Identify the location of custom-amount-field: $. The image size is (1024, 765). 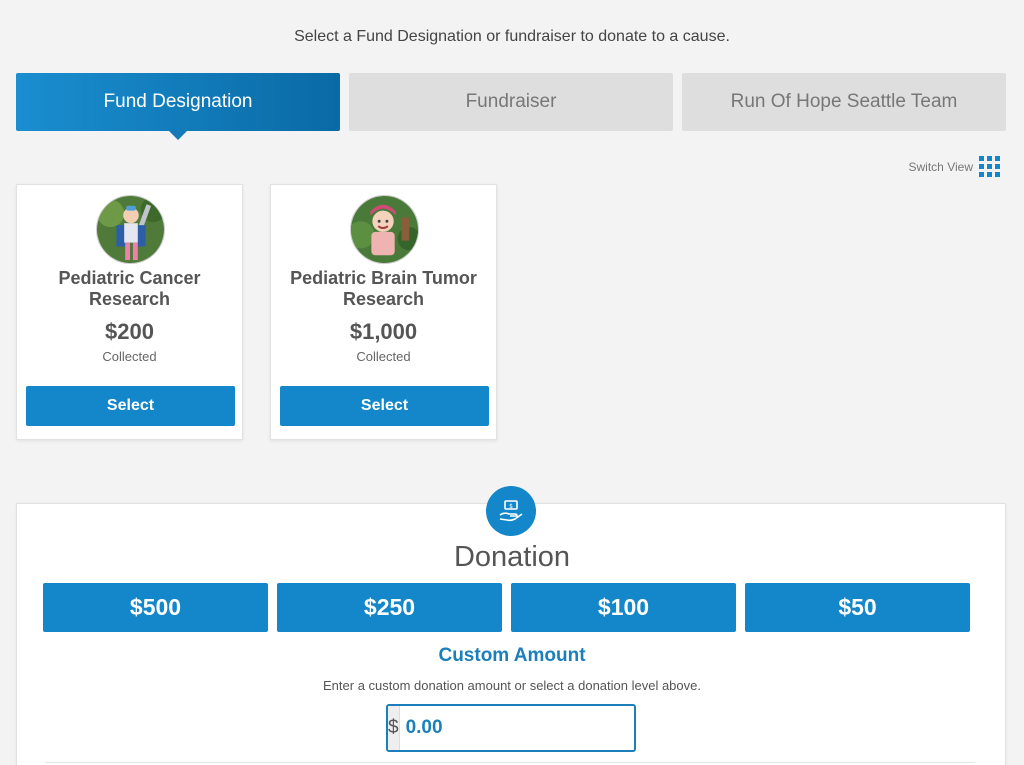
(511, 728).